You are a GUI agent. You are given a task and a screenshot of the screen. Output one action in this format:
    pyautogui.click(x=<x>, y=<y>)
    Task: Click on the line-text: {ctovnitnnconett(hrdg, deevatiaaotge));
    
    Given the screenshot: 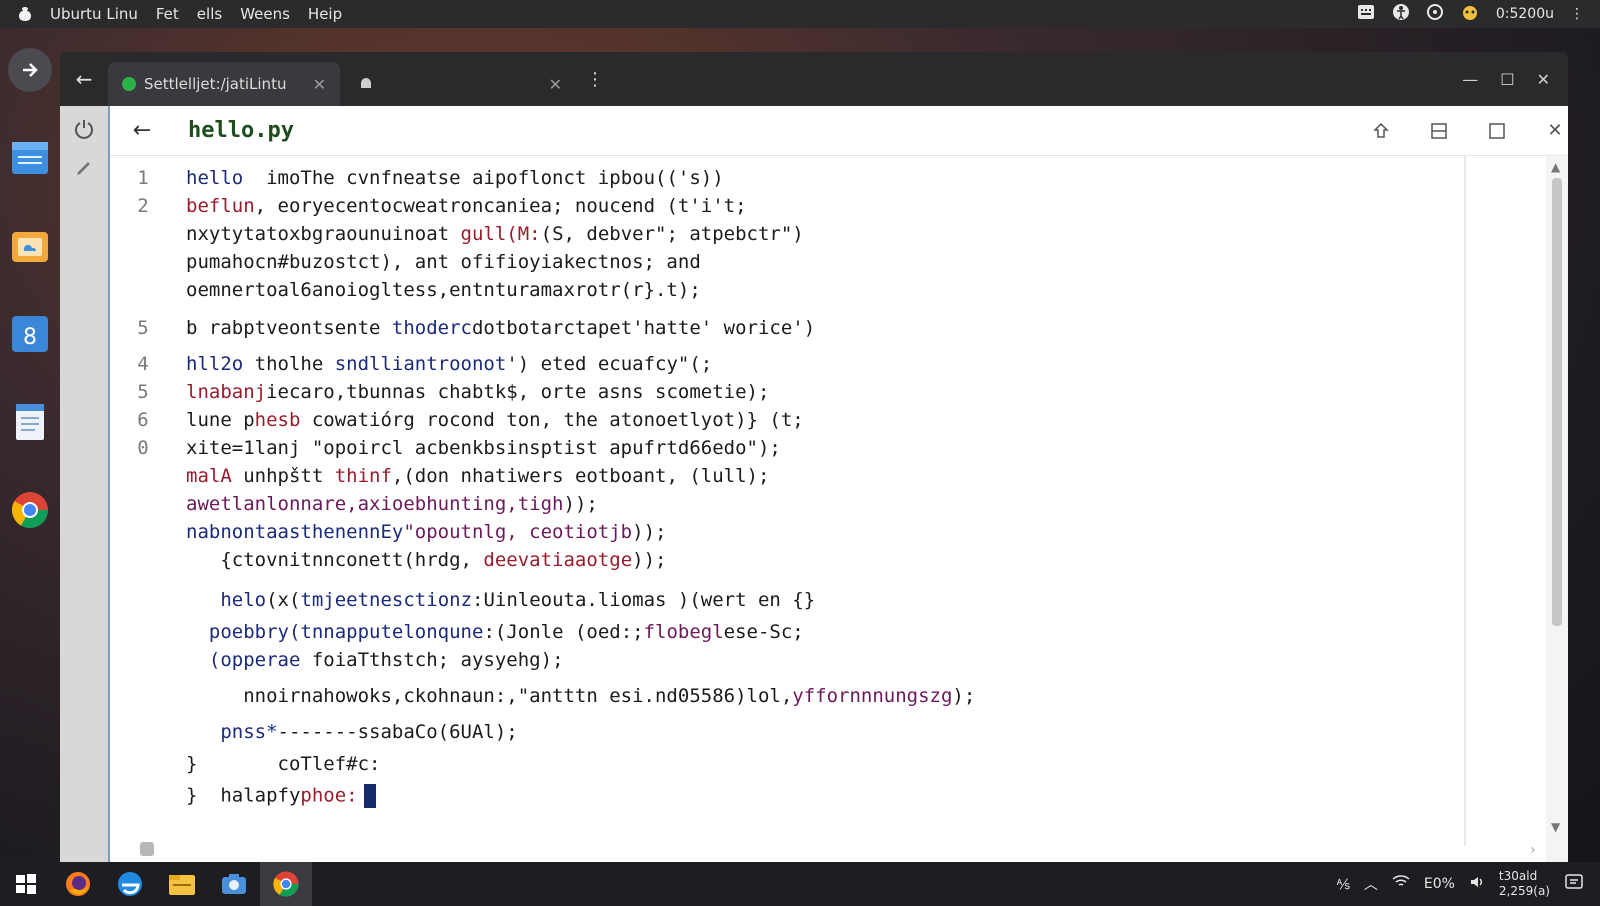 What is the action you would take?
    pyautogui.click(x=421, y=560)
    